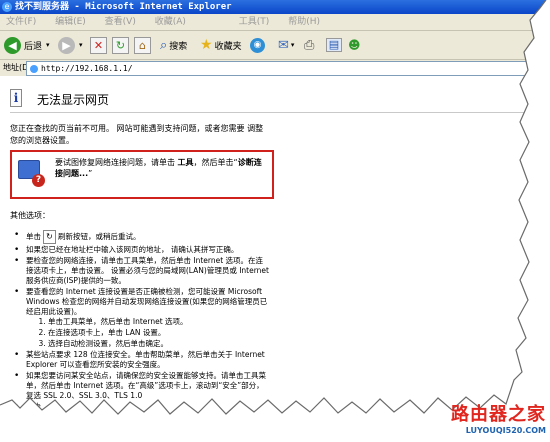  I want to click on menu-tools: 工具(T), so click(254, 22).